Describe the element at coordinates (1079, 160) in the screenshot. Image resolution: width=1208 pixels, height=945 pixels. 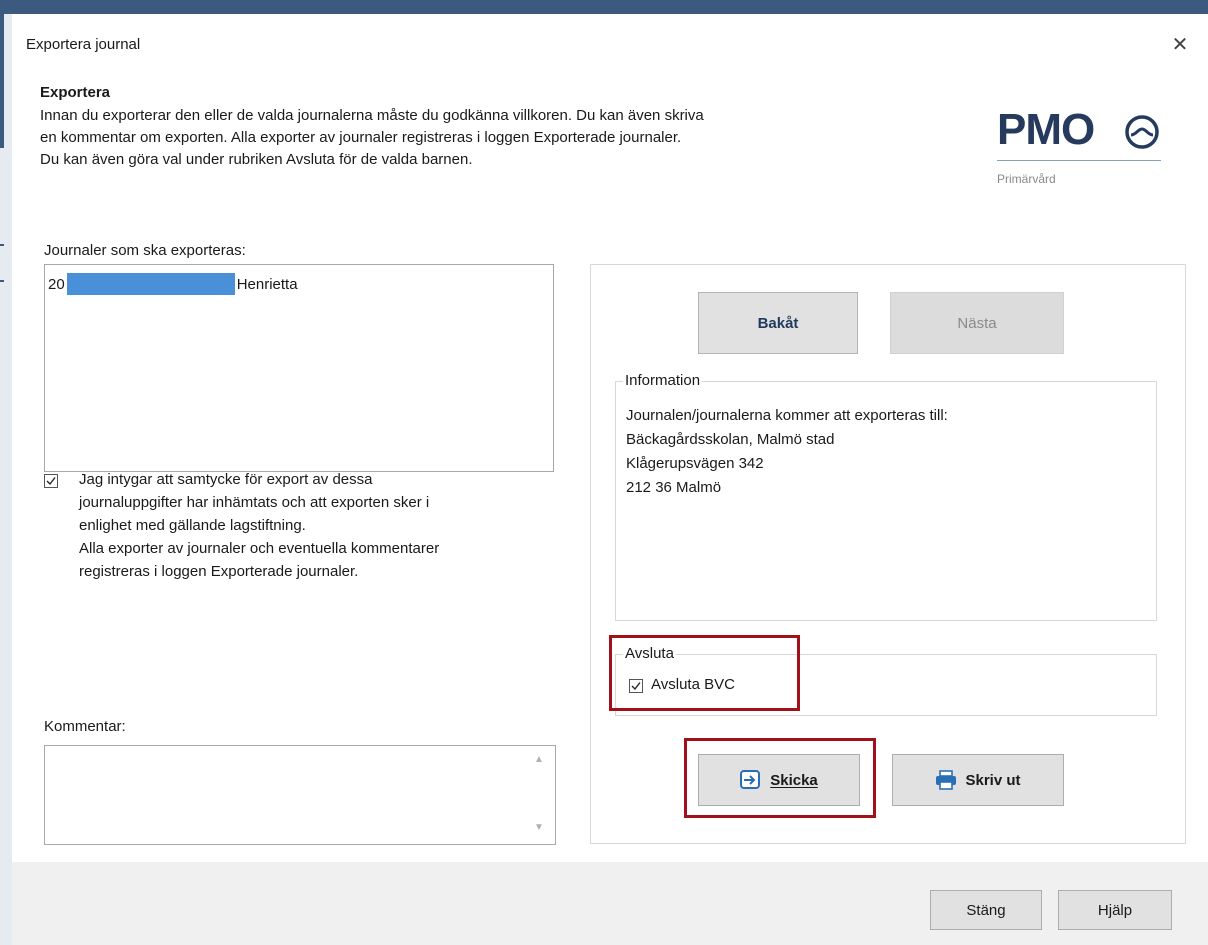
I see `logo-divider` at that location.